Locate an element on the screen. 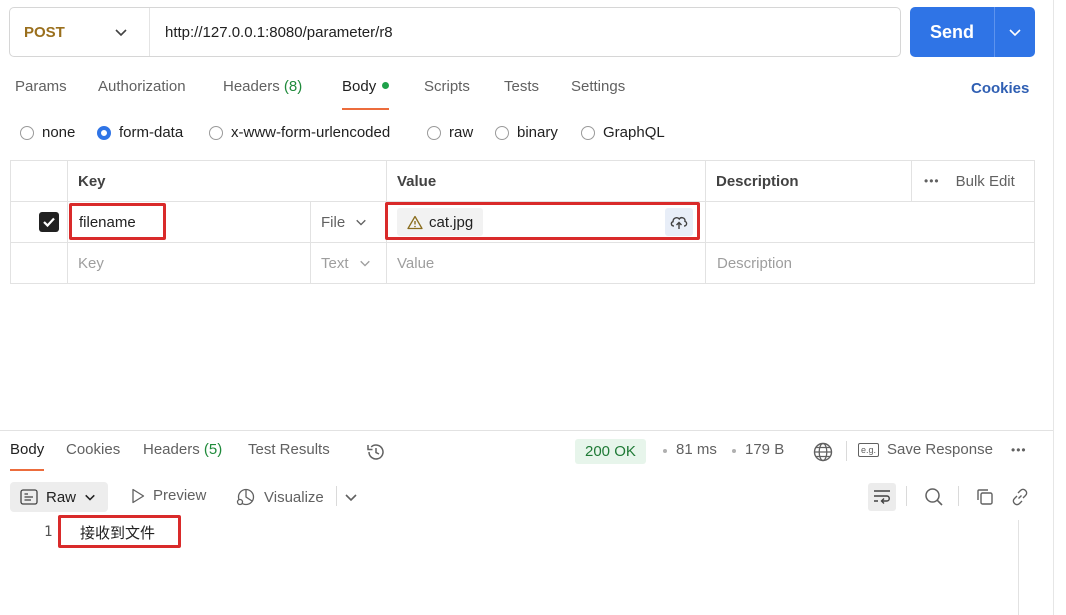 This screenshot has width=1066, height=615. response-tab-cookies: Cookies is located at coordinates (93, 449).